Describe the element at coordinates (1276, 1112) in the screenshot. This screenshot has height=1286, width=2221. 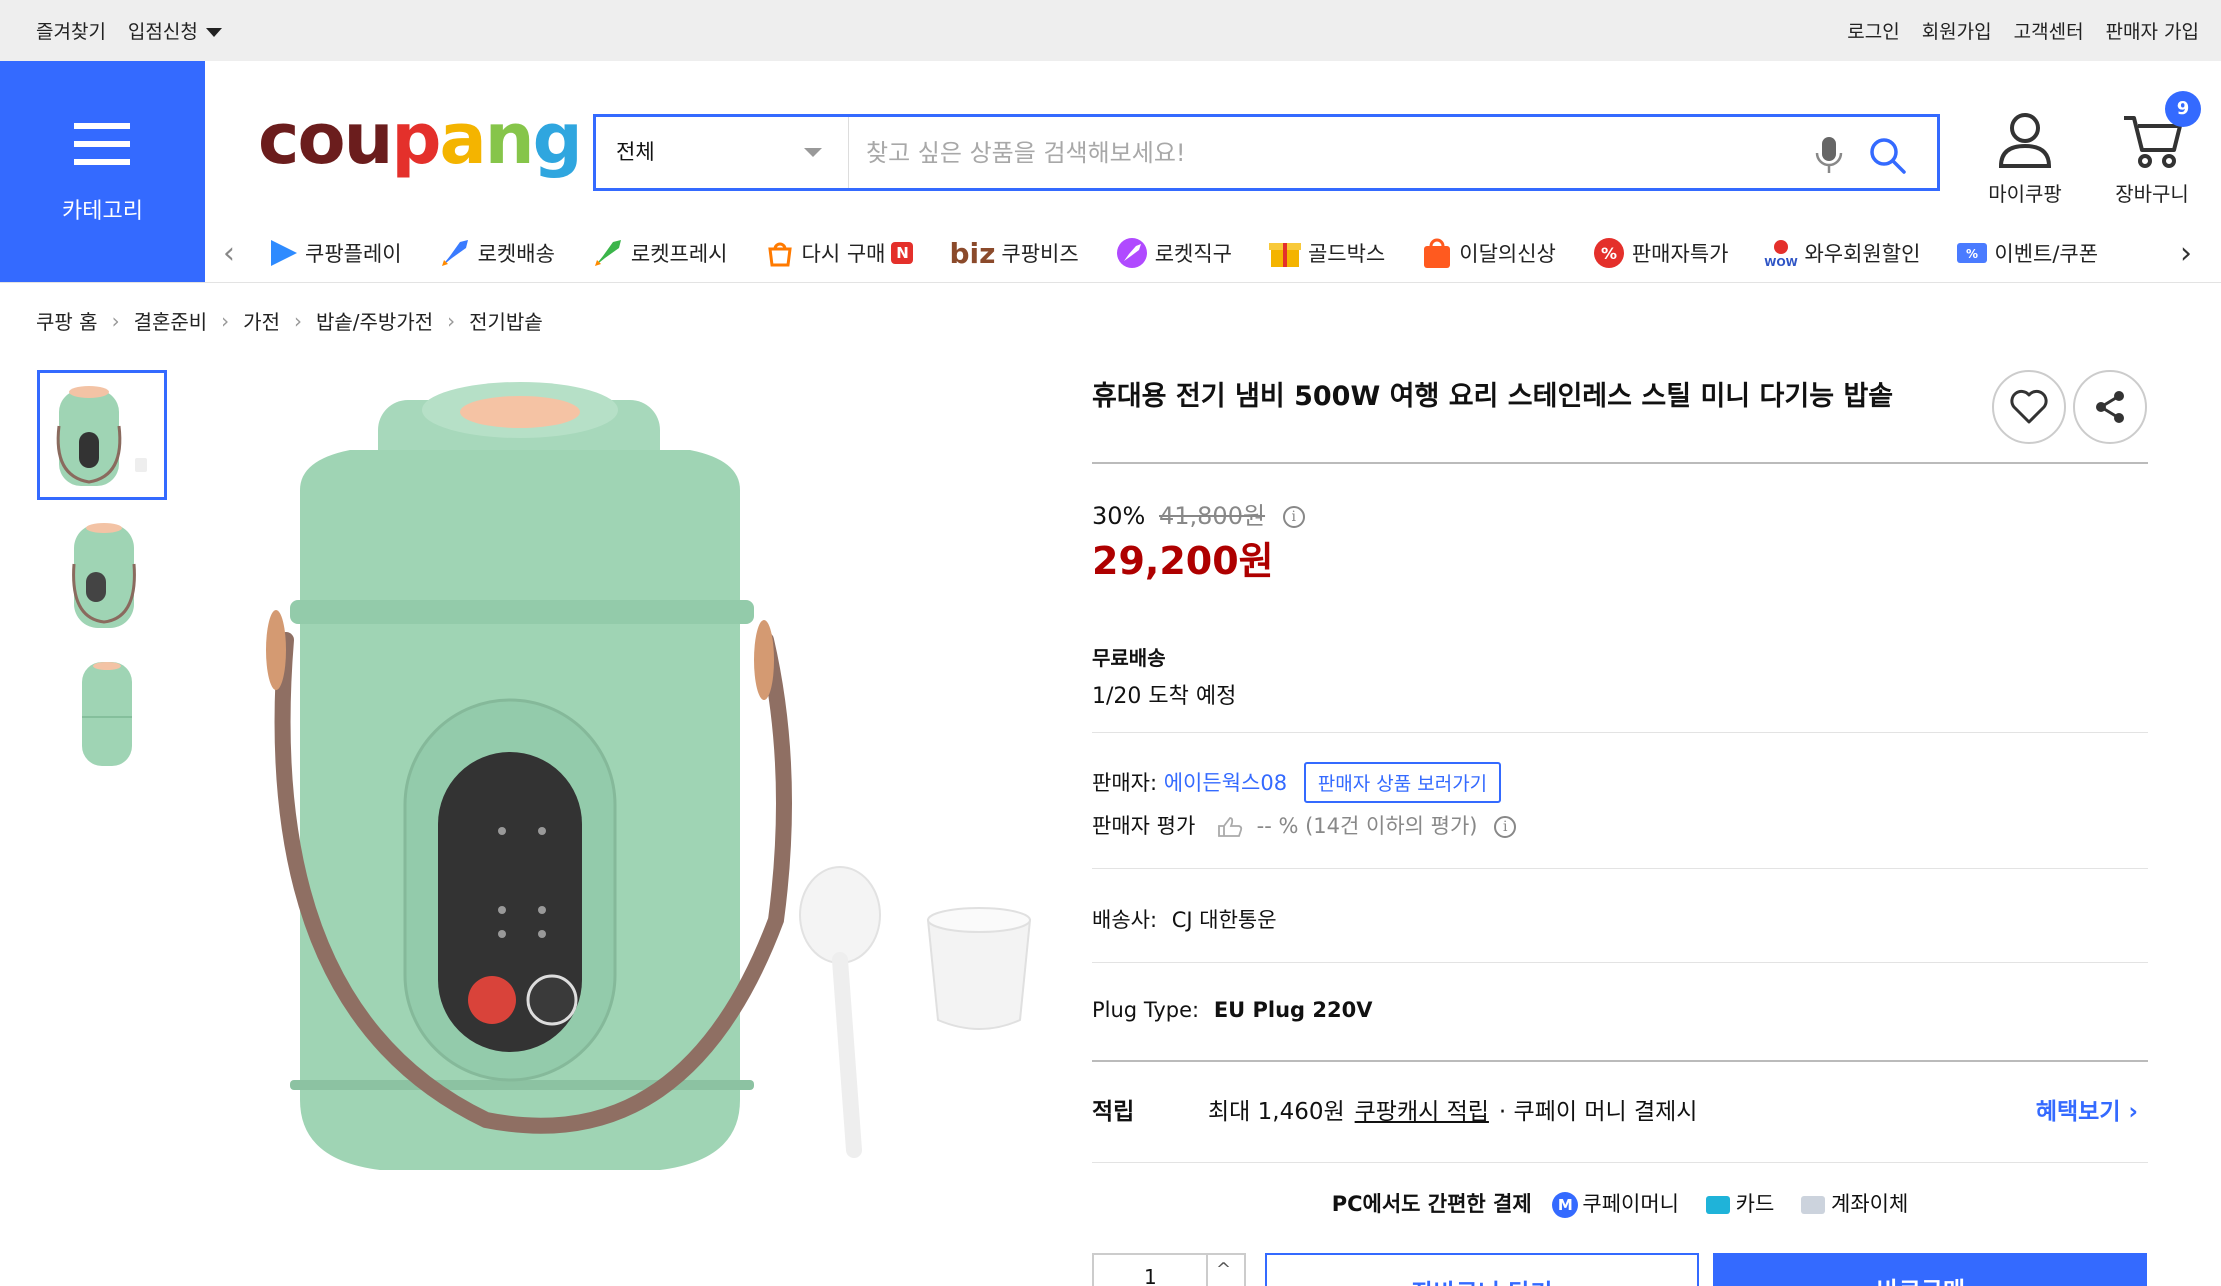
I see `reward-amount: 최대 1,460원` at that location.